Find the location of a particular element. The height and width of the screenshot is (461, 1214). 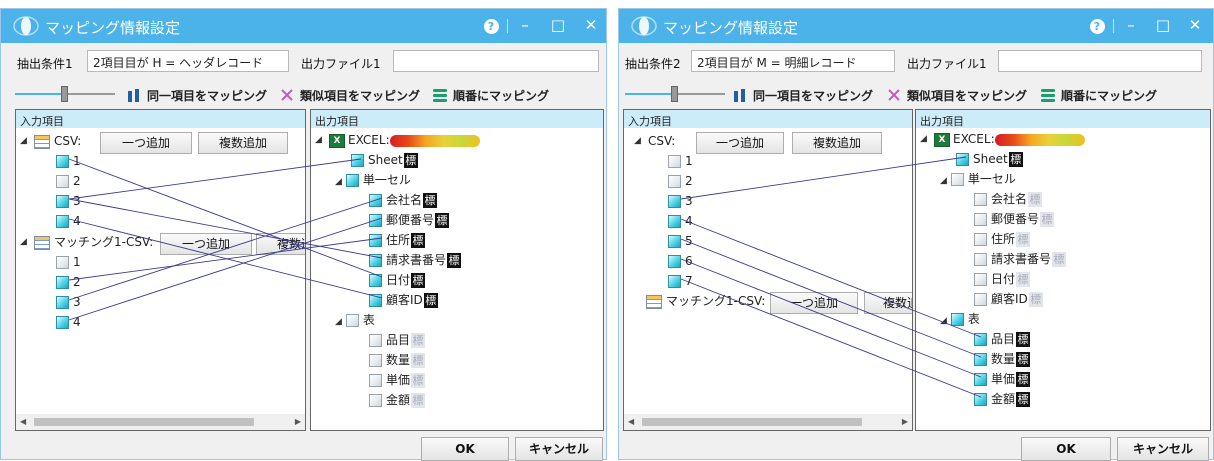

tree-node-csv: ◢ CSV: is located at coordinates (654, 141).